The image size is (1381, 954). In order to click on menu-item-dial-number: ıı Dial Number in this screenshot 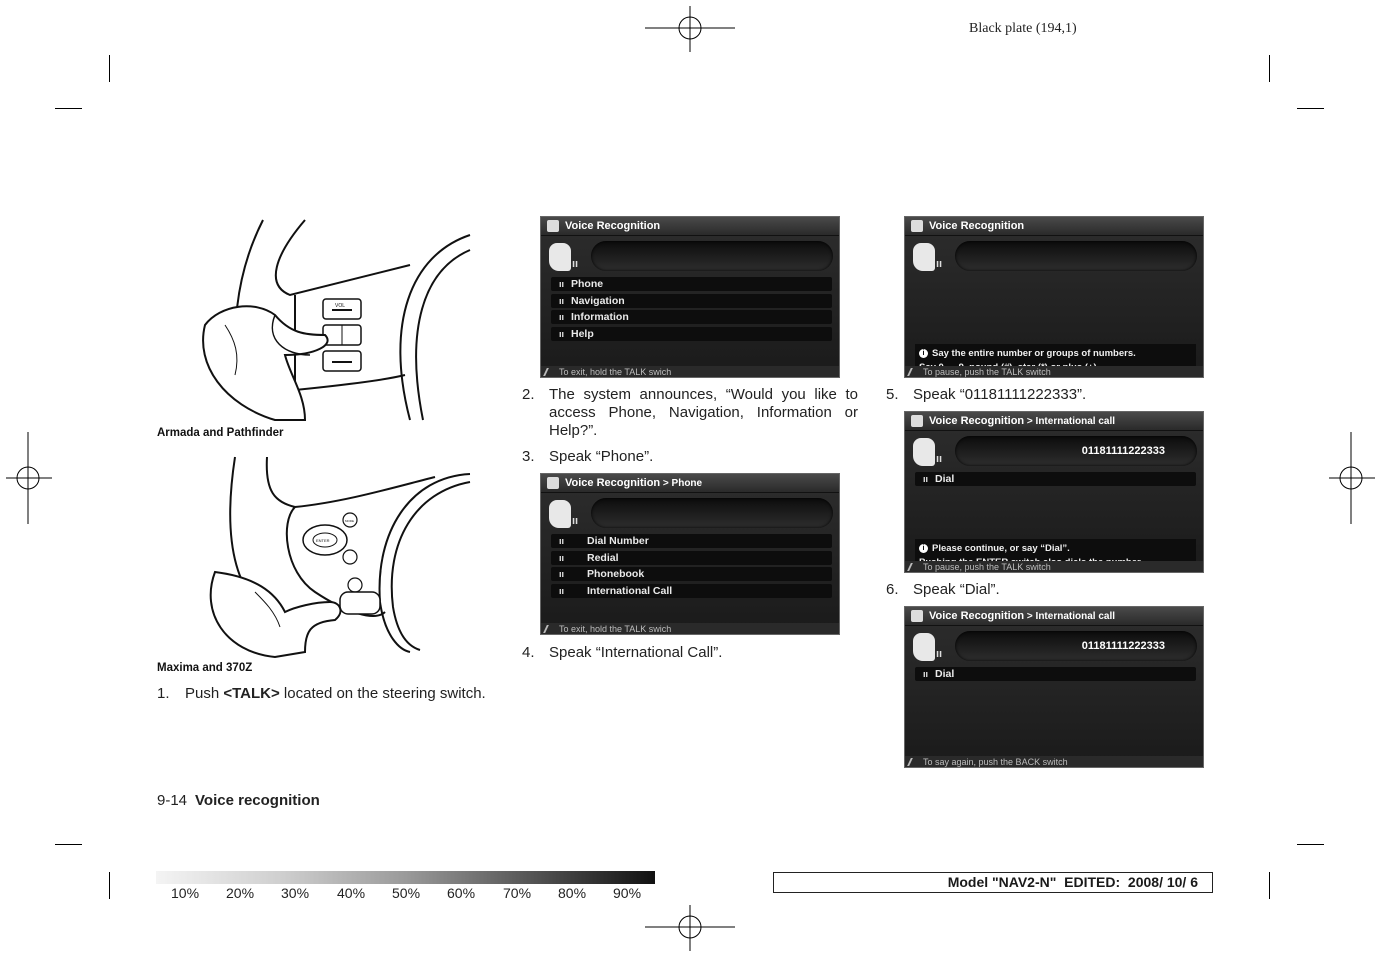, I will do `click(691, 541)`.